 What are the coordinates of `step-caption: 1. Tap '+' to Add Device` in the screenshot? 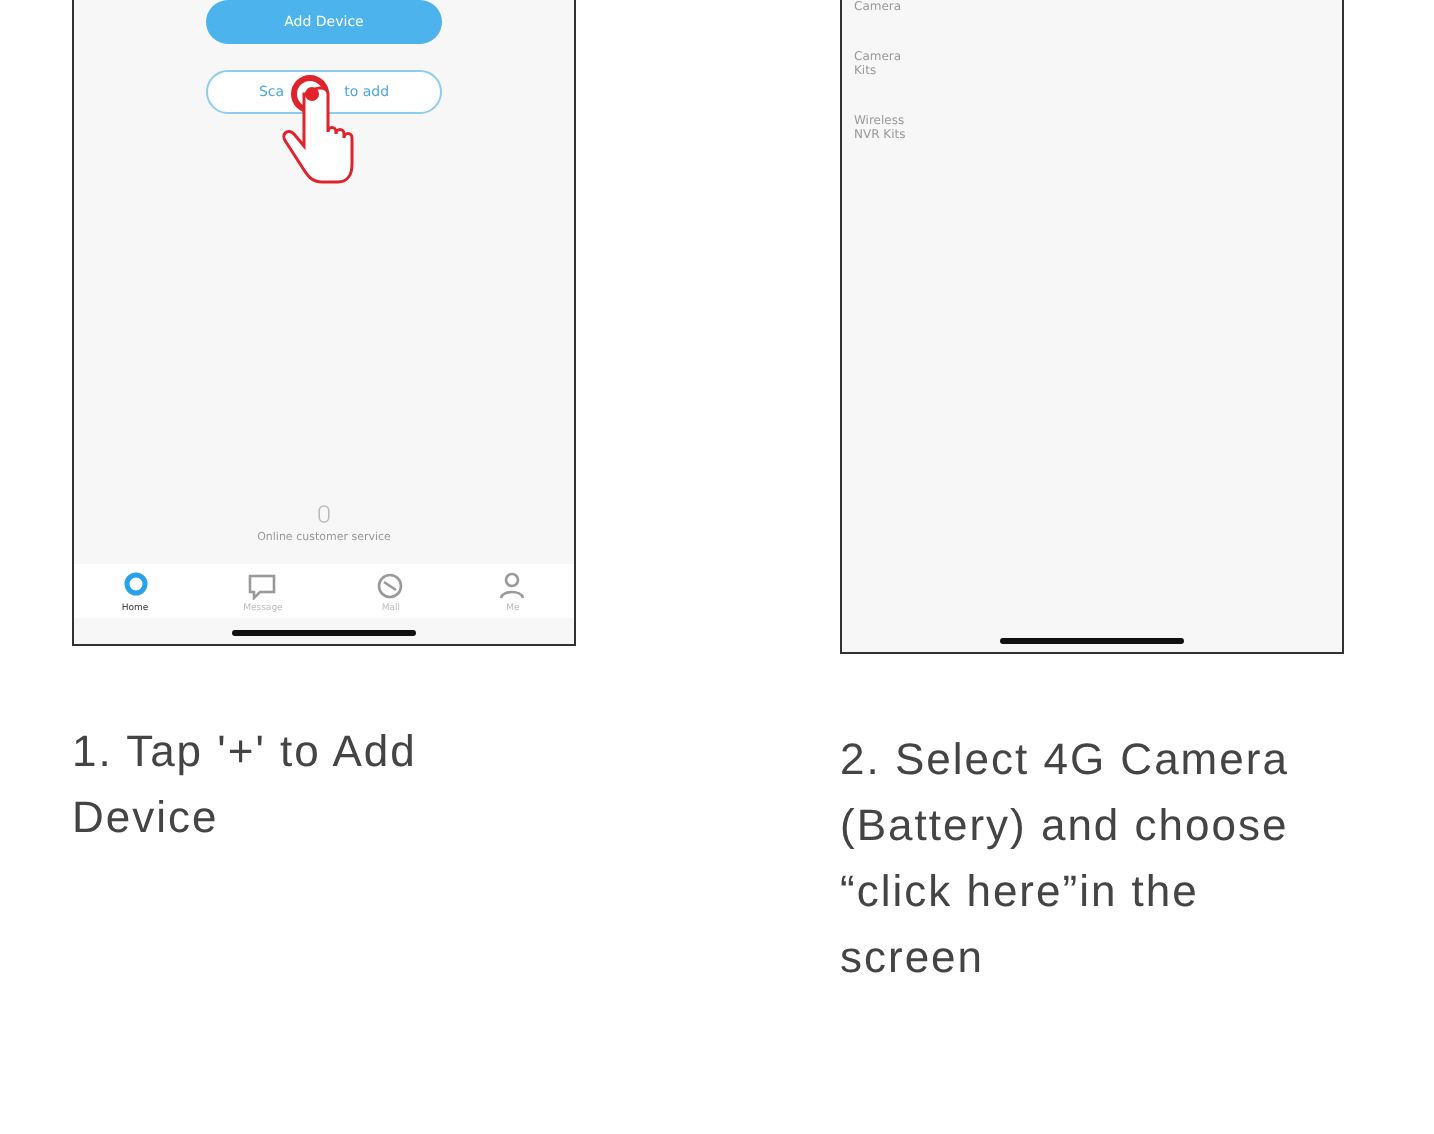 It's located at (245, 785).